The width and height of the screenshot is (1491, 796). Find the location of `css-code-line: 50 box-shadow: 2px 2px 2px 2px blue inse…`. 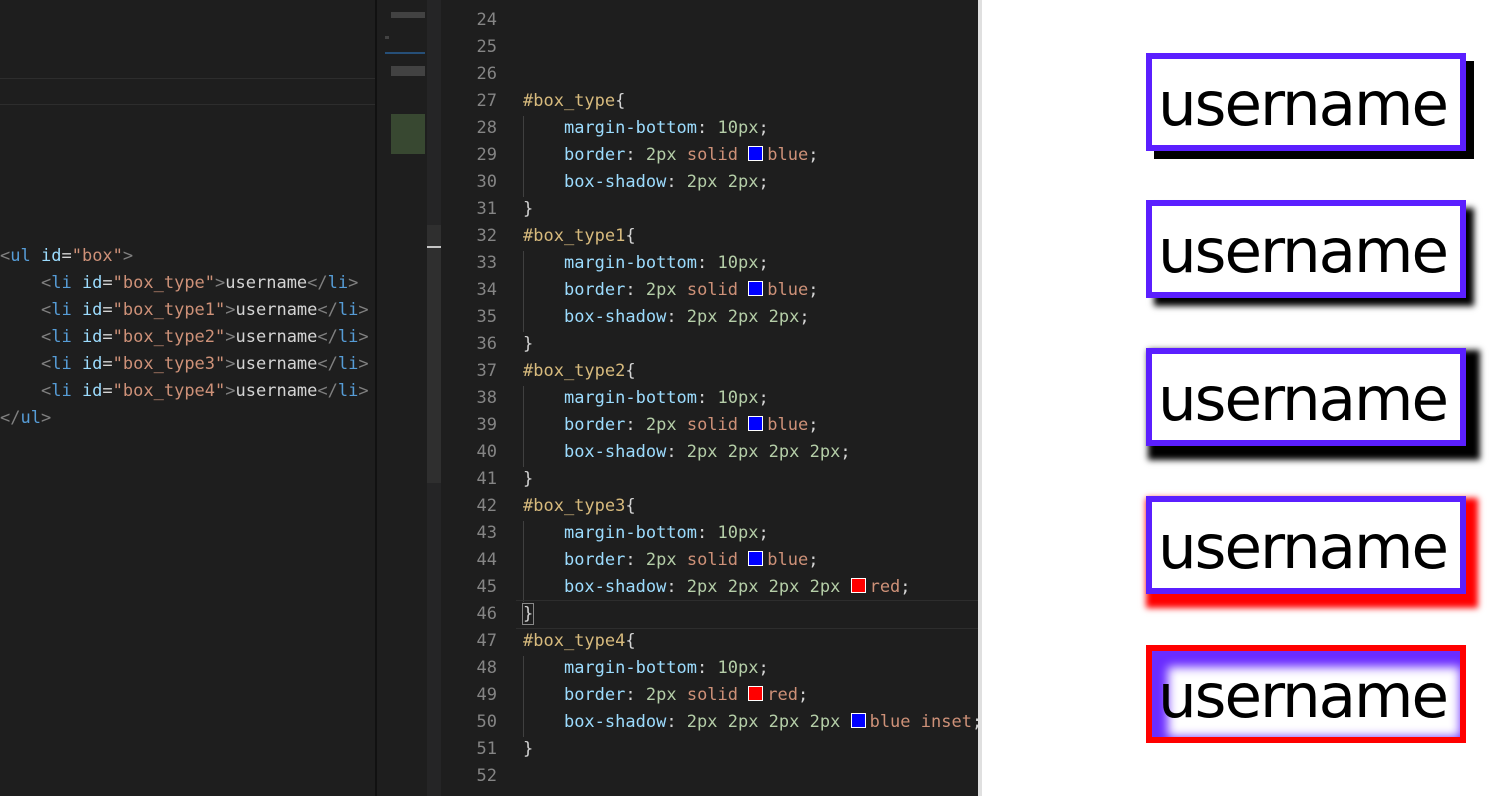

css-code-line: 50 box-shadow: 2px 2px 2px 2px blue inse… is located at coordinates (709, 722).